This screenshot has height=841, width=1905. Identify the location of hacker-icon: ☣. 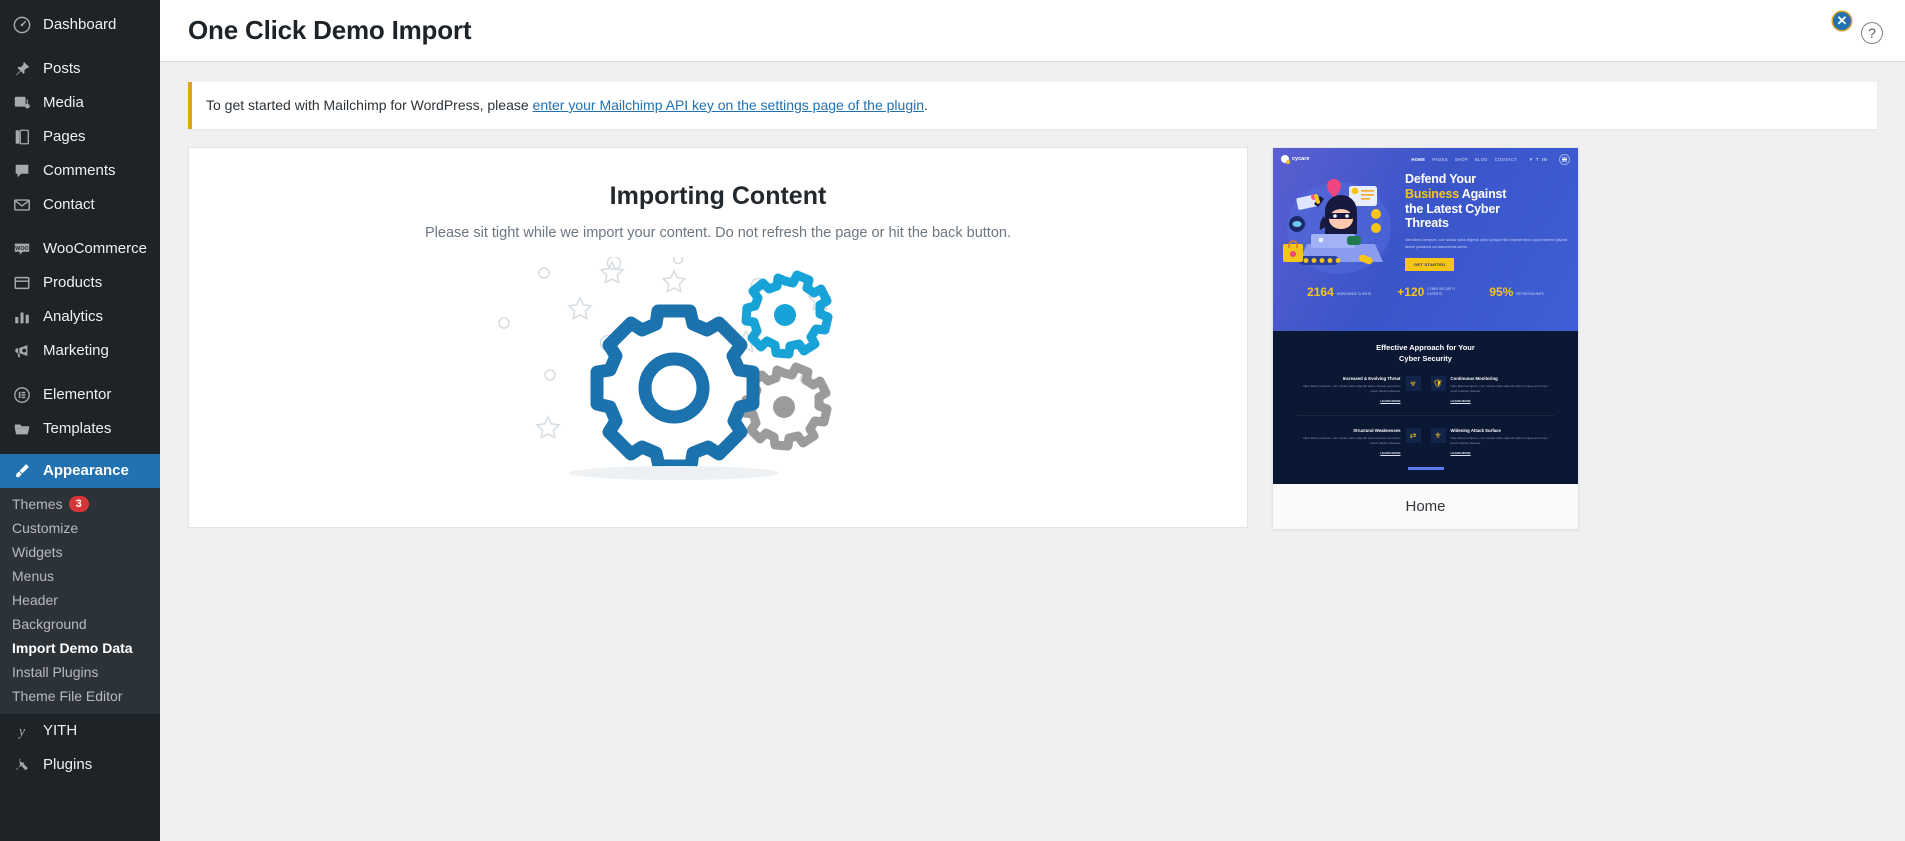
(1413, 383).